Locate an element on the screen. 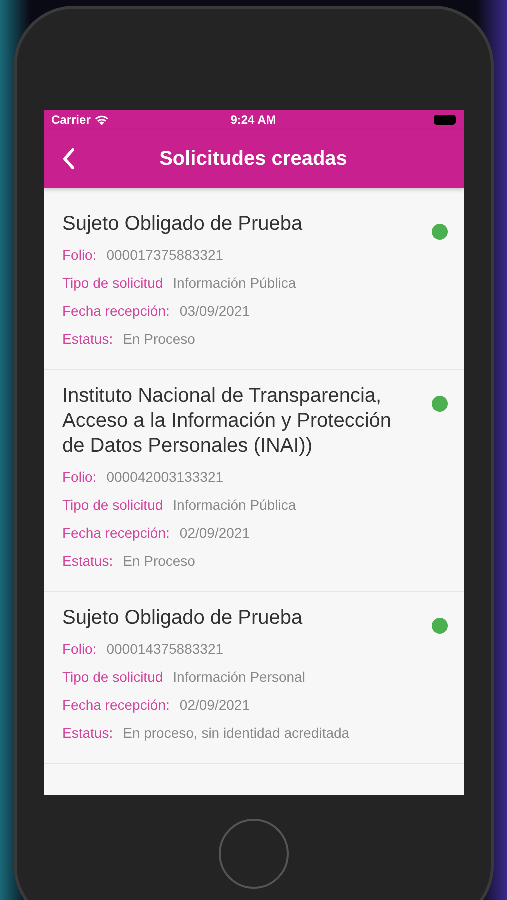  field-value: 000042003133321 is located at coordinates (165, 477).